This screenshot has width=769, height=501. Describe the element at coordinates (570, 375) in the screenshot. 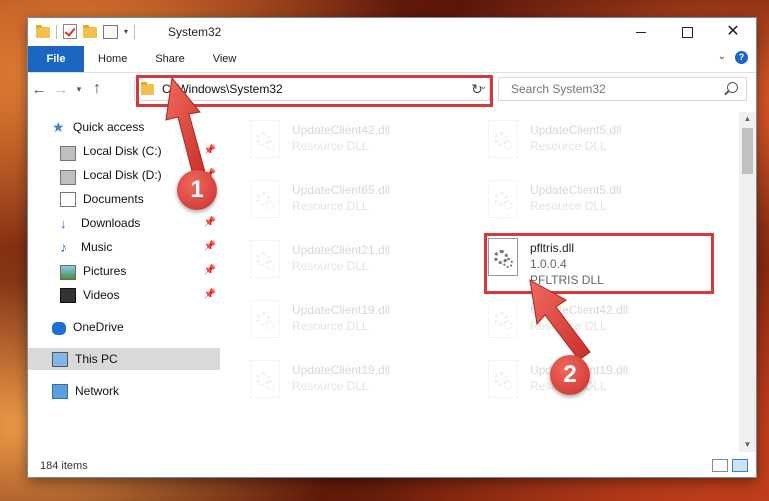

I see `step-badge-2: 2` at that location.